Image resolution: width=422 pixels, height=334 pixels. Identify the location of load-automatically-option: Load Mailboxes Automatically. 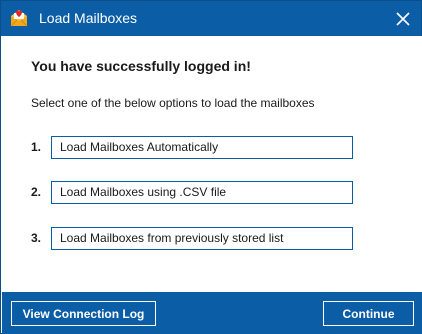
(202, 147).